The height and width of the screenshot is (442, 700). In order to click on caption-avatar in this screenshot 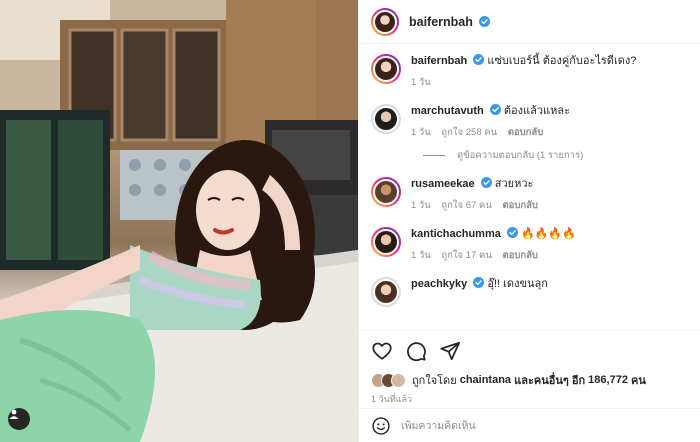, I will do `click(386, 69)`.